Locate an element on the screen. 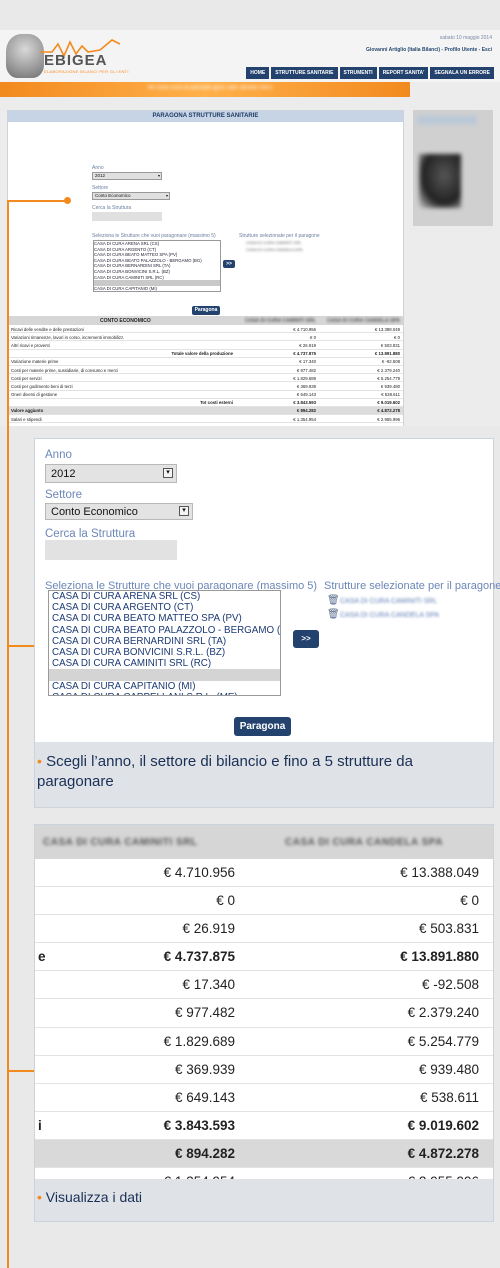 Image resolution: width=500 pixels, height=1268 pixels. list-item: CASA DI CURA CANDELA SPA is located at coordinates (164, 675).